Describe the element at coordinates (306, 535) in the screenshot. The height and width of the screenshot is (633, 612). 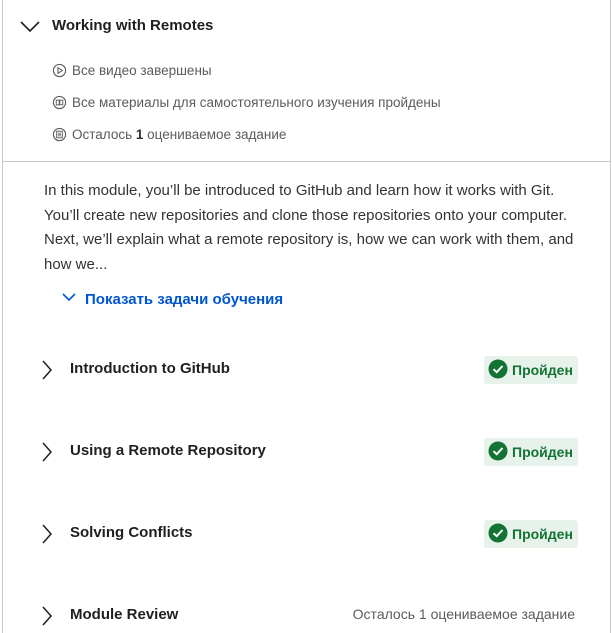
I see `lesson-row: Solving Conflicts Пройден` at that location.